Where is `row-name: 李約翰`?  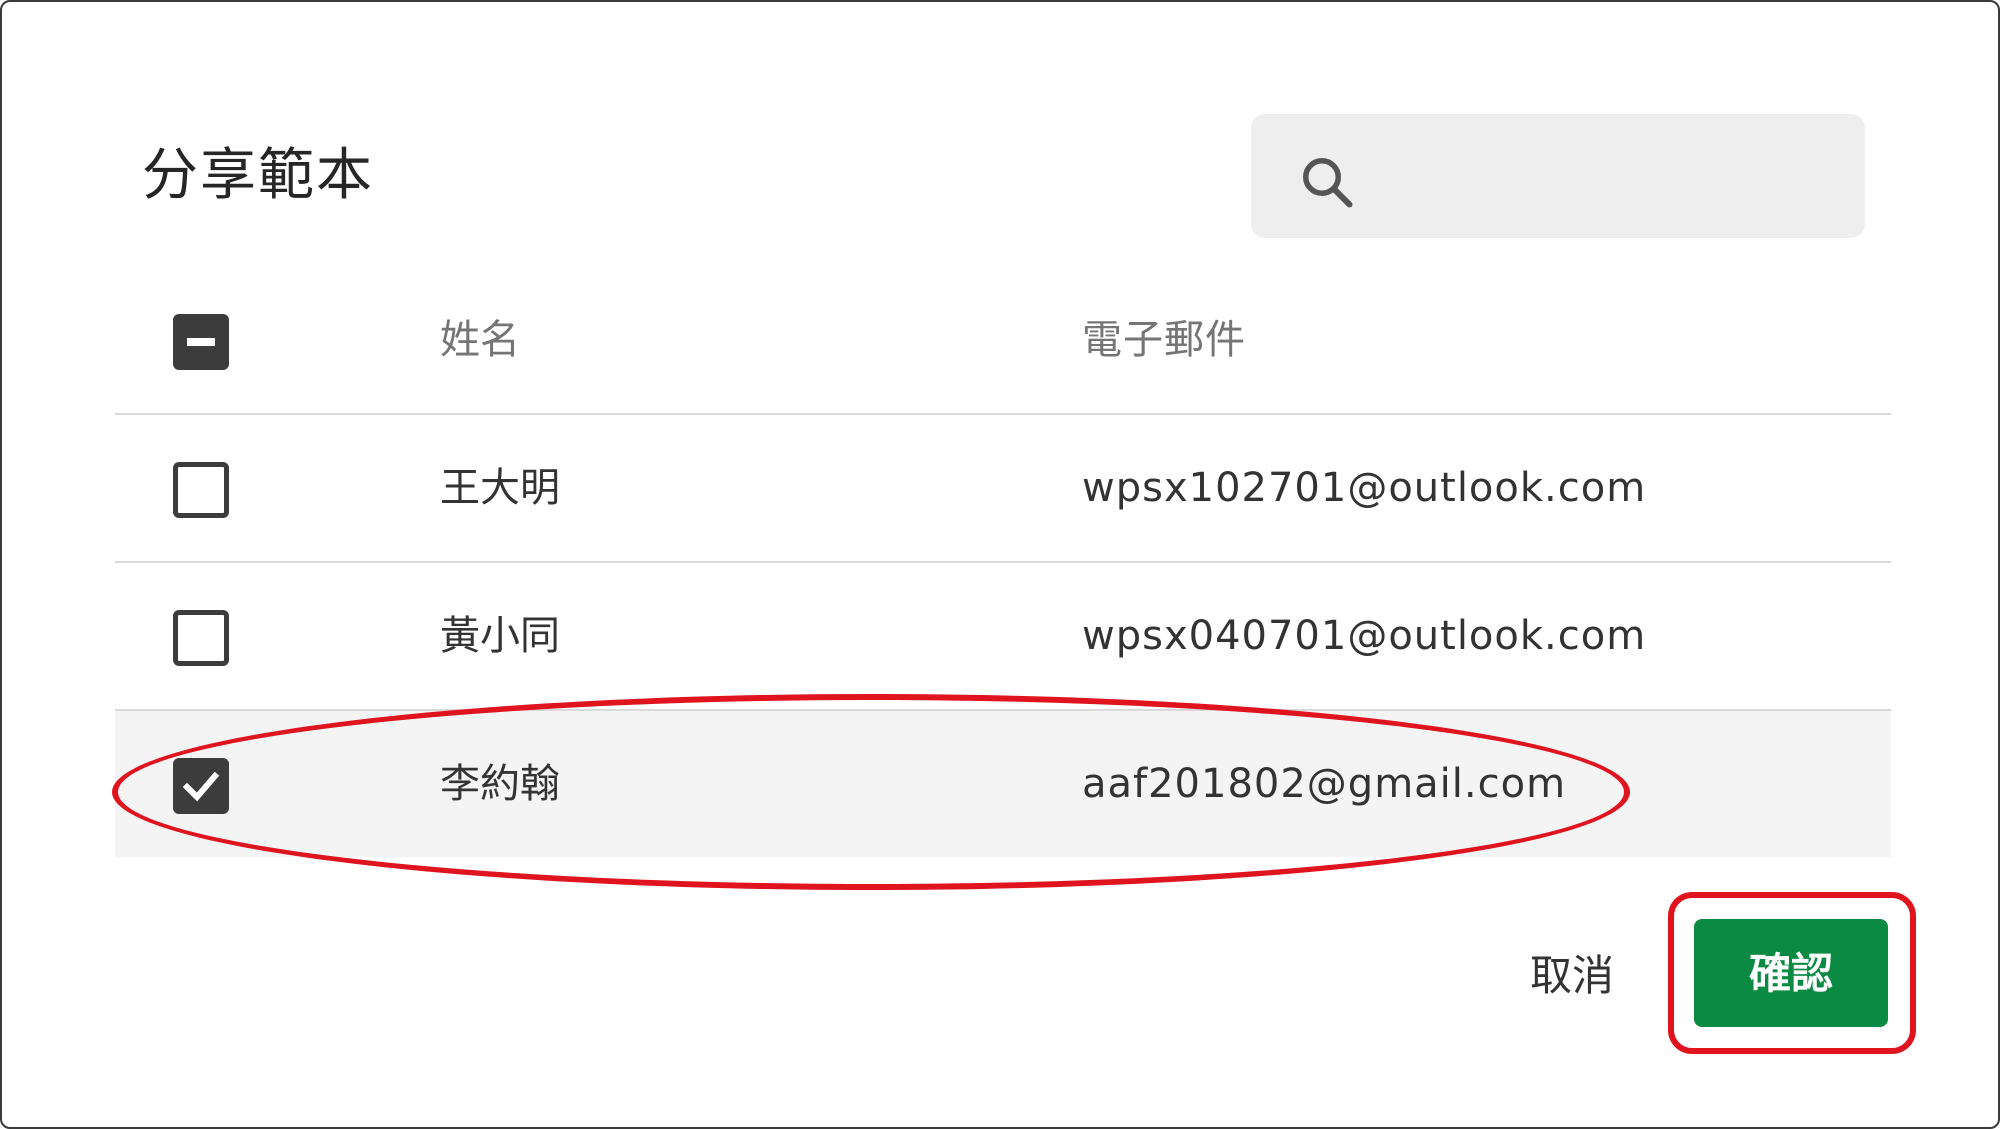 row-name: 李約翰 is located at coordinates (500, 784).